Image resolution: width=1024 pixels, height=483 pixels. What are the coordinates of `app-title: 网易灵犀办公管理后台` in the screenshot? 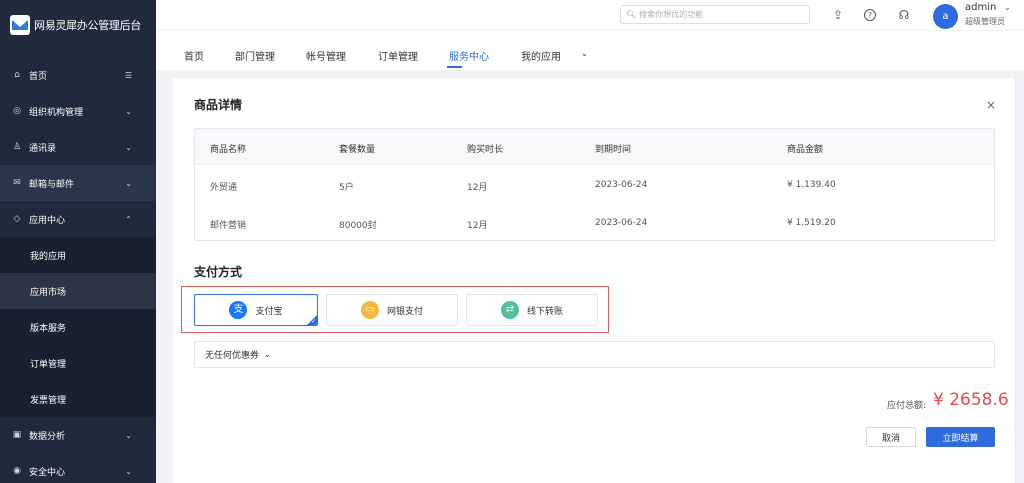 It's located at (87, 25).